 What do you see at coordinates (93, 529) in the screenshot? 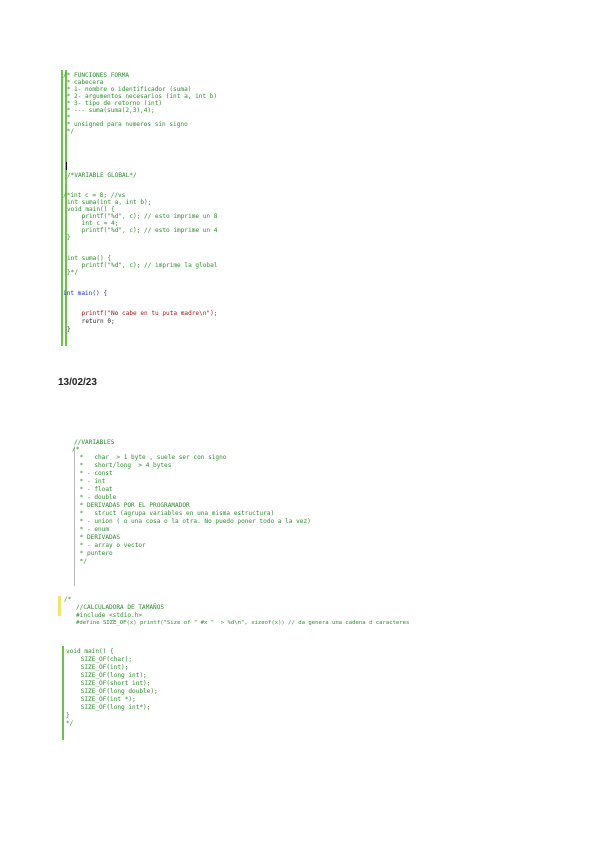
I see `code-line: * - enum` at bounding box center [93, 529].